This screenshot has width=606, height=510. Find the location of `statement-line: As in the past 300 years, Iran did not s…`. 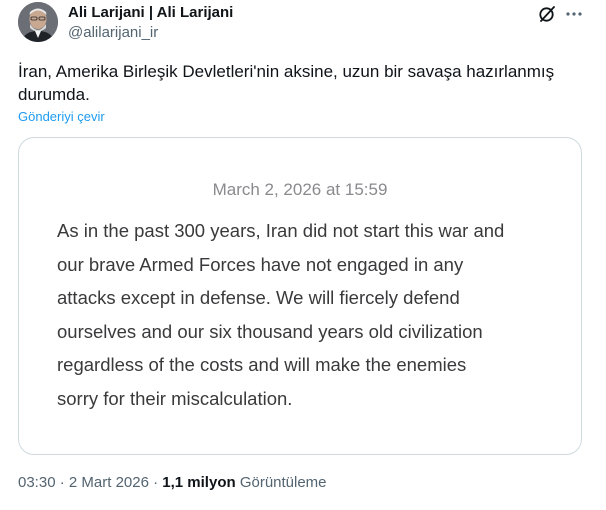

statement-line: As in the past 300 years, Iran did not s… is located at coordinates (281, 230).